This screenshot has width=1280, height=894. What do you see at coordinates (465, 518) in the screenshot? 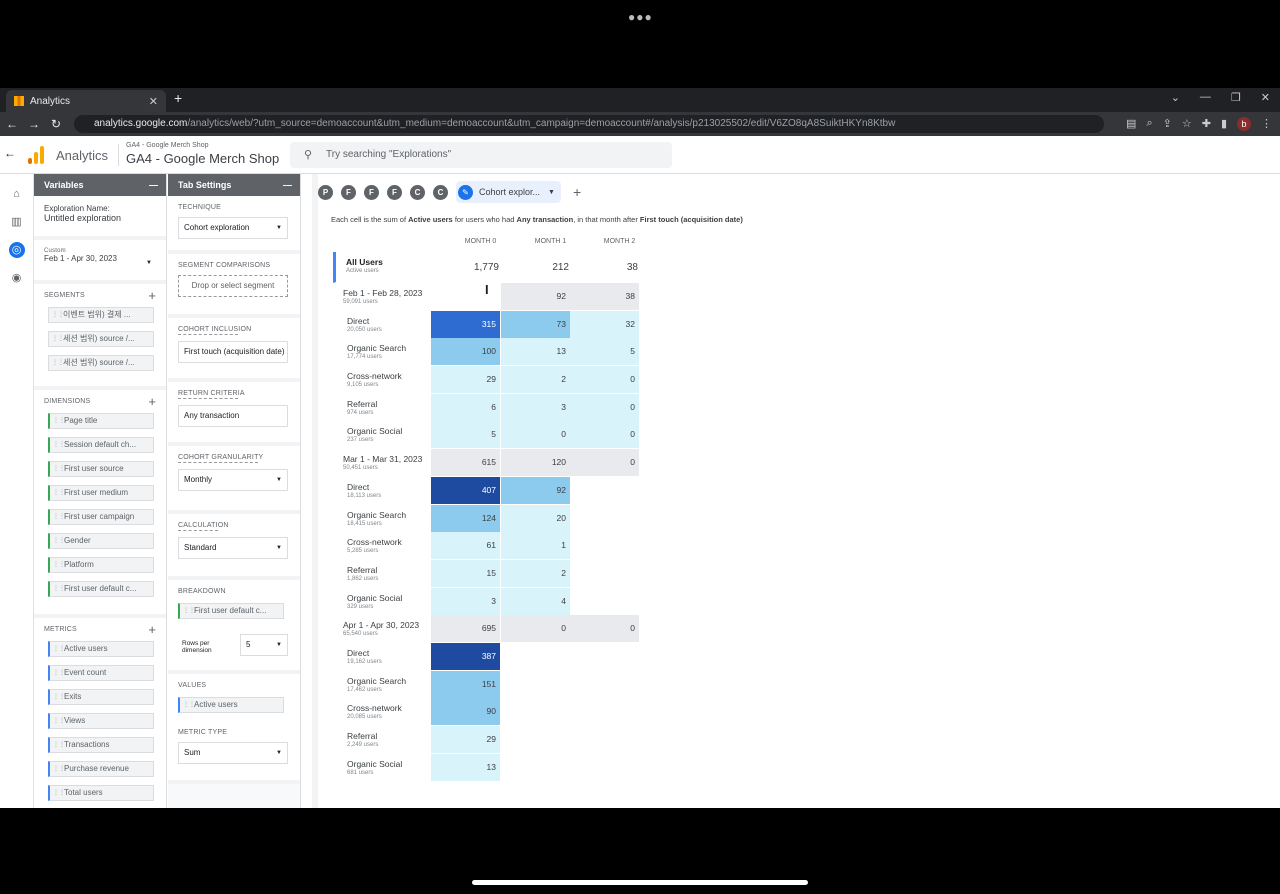
I see `cohort-cell: 124` at bounding box center [465, 518].